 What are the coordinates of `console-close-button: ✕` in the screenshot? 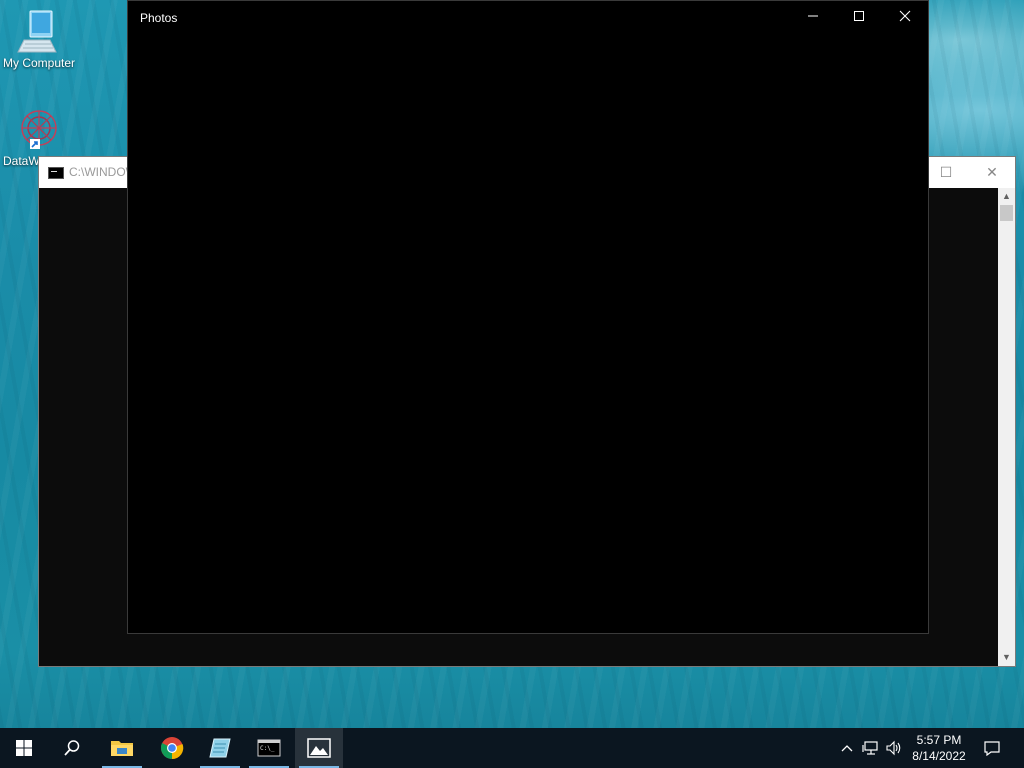 It's located at (992, 172).